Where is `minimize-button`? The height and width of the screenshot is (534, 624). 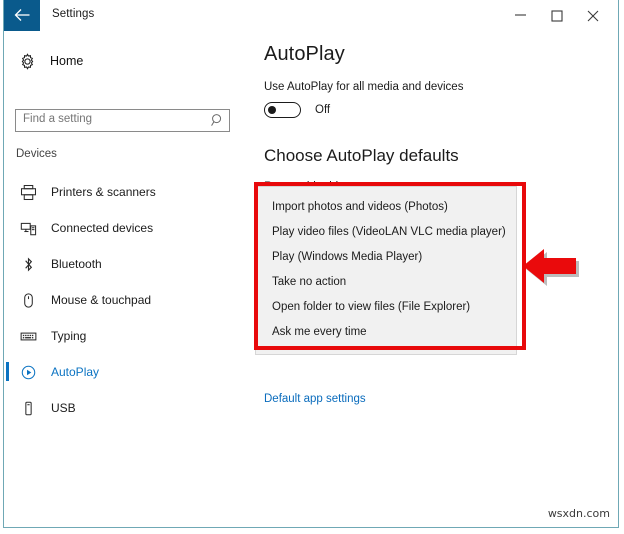 minimize-button is located at coordinates (521, 15).